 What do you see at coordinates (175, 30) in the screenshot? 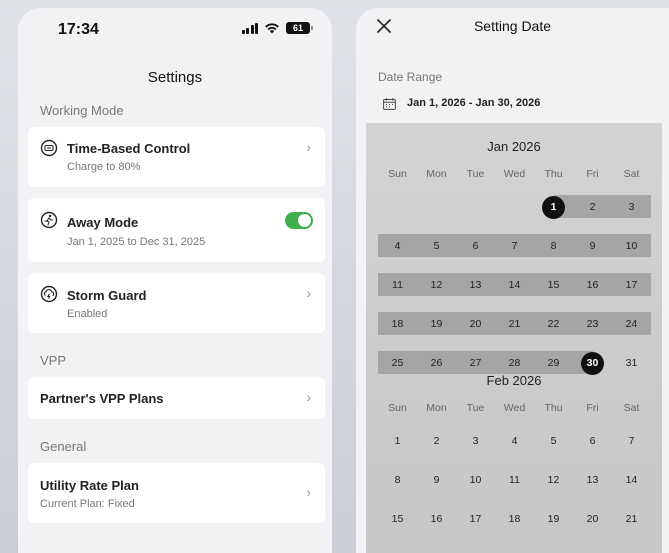
I see `status-bar: 17:34 61` at bounding box center [175, 30].